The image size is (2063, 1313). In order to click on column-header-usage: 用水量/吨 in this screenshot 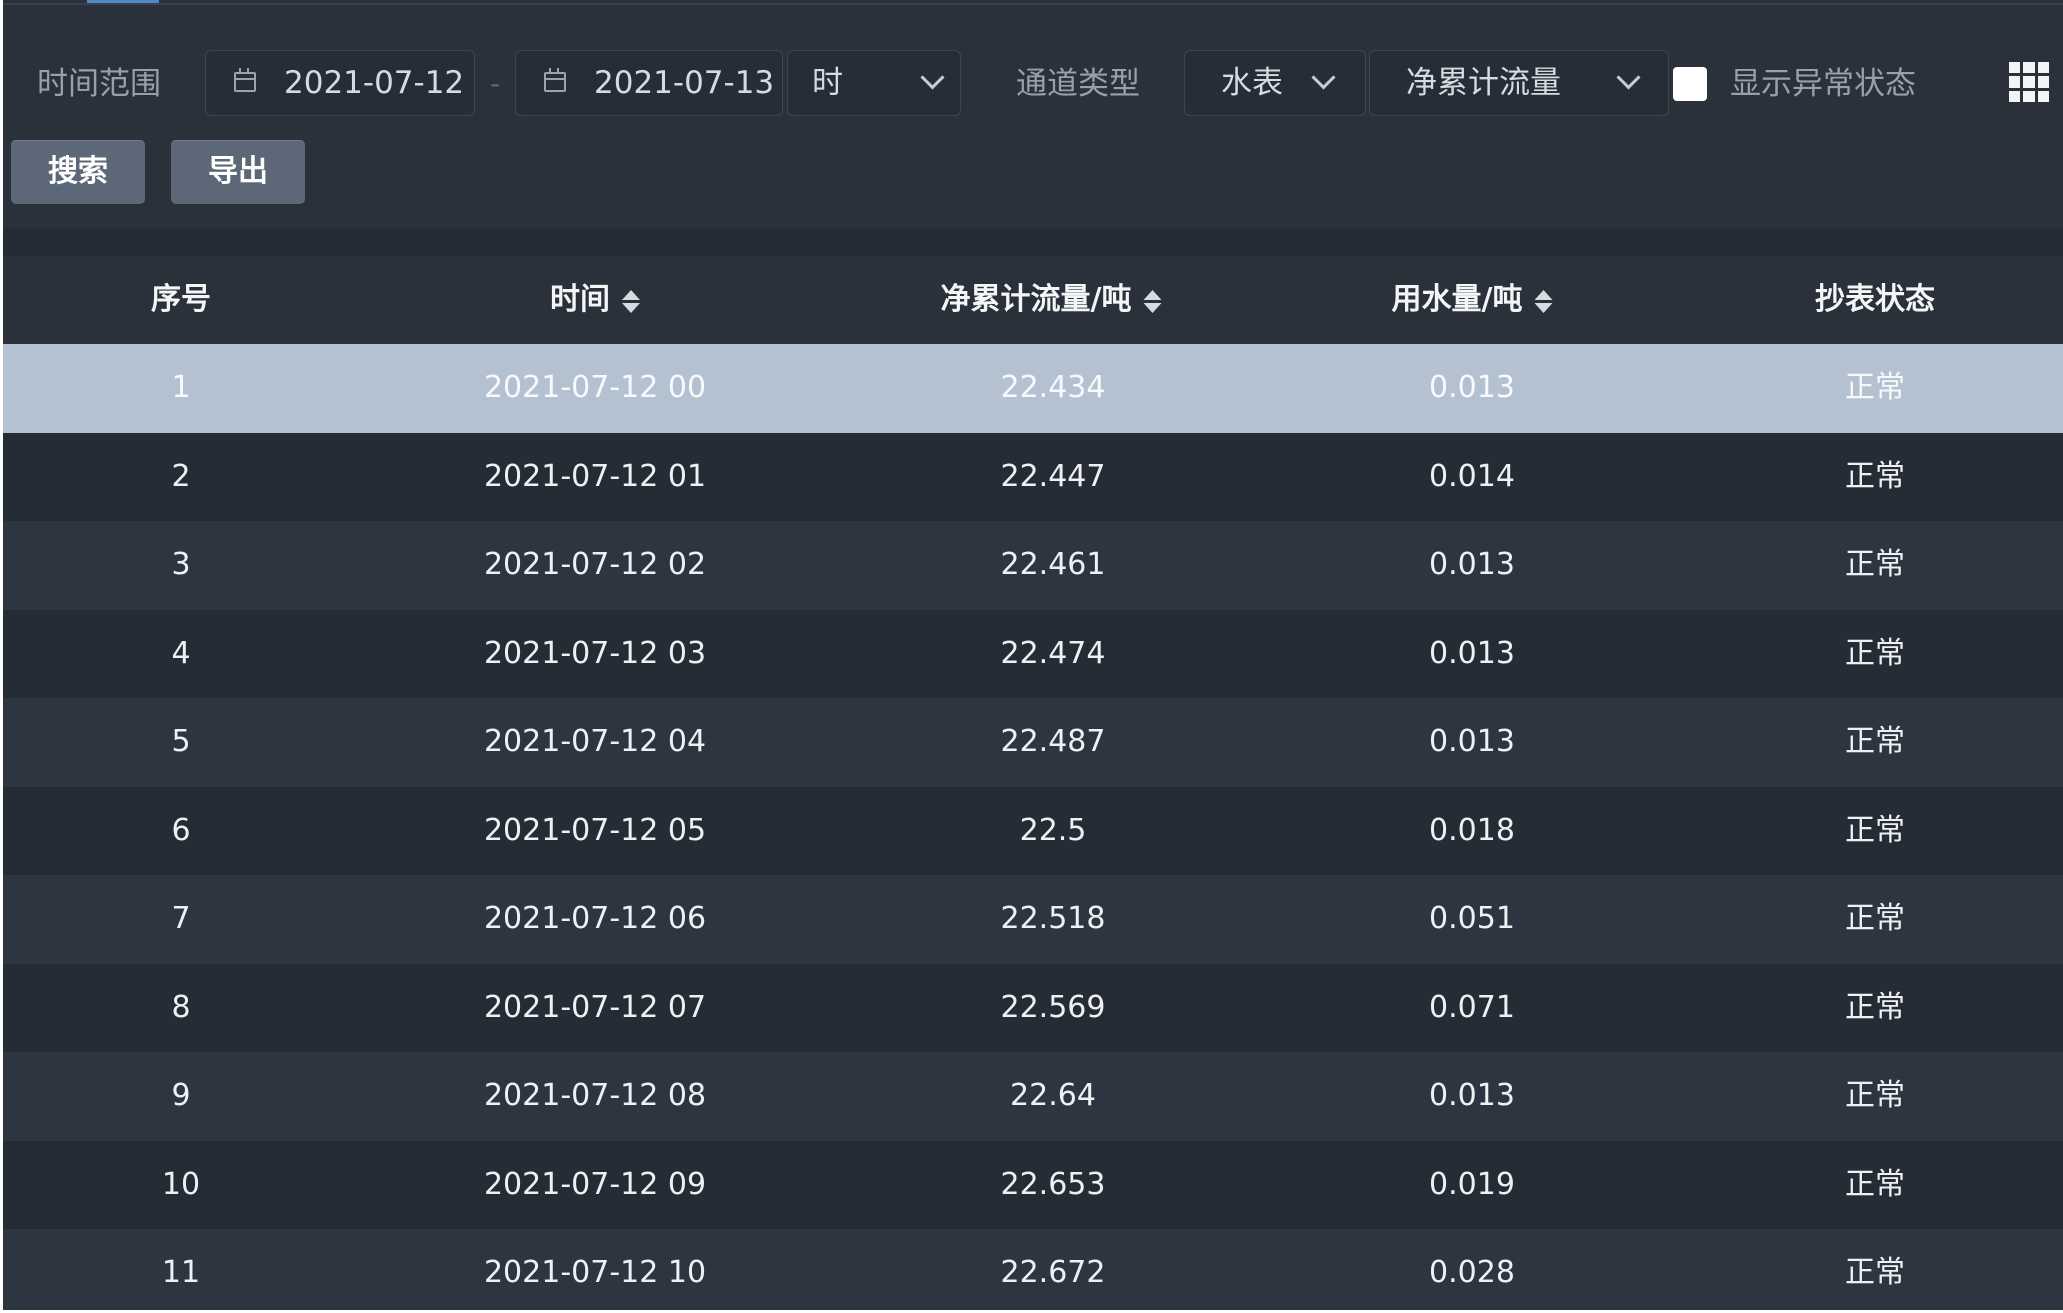, I will do `click(1472, 300)`.